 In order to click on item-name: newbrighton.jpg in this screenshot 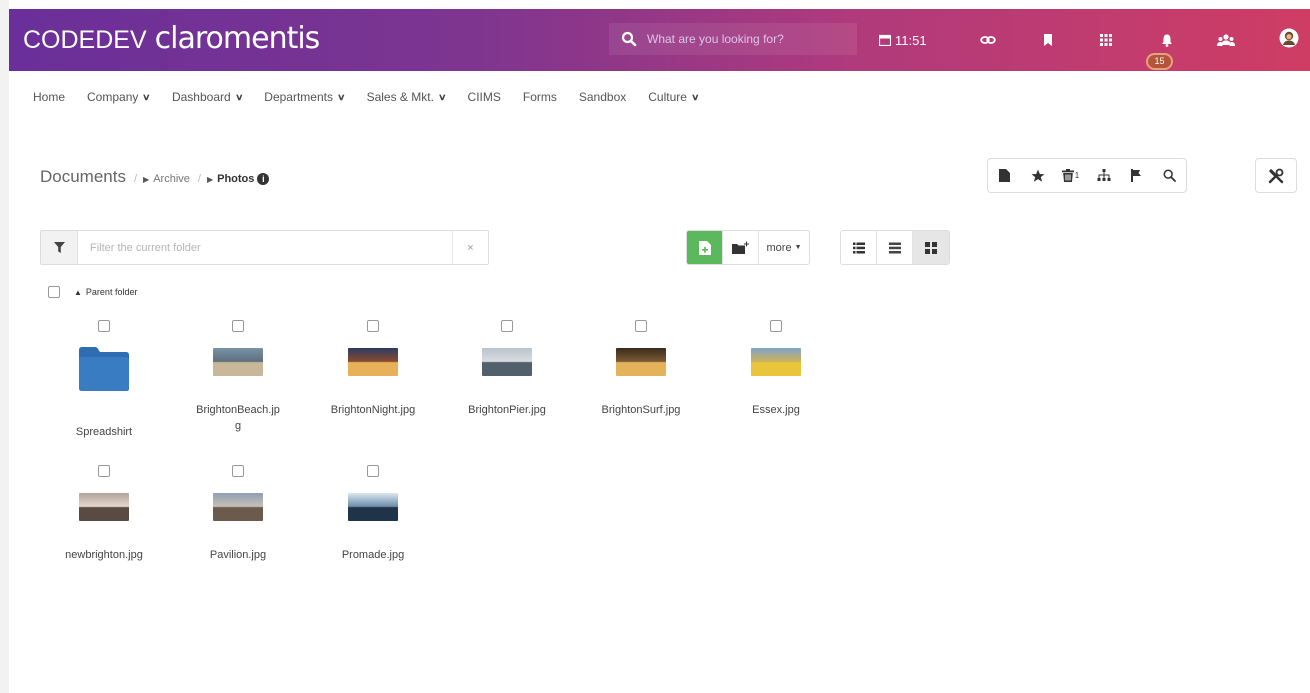, I will do `click(104, 555)`.